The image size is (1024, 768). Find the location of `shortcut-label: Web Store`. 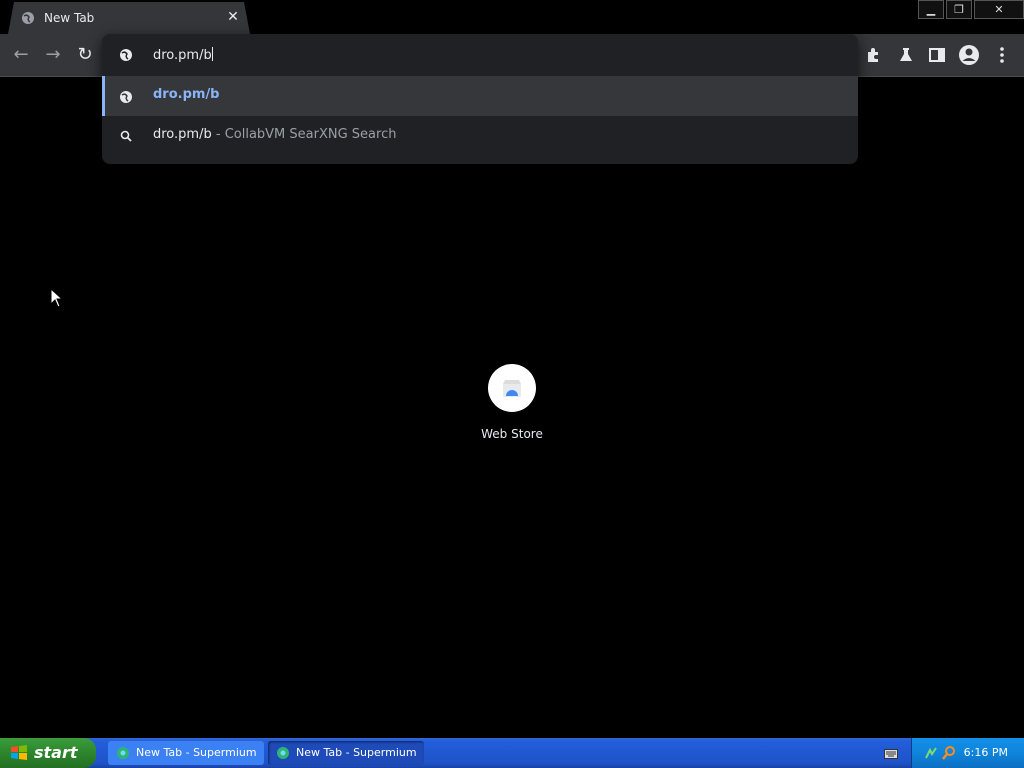

shortcut-label: Web Store is located at coordinates (512, 434).